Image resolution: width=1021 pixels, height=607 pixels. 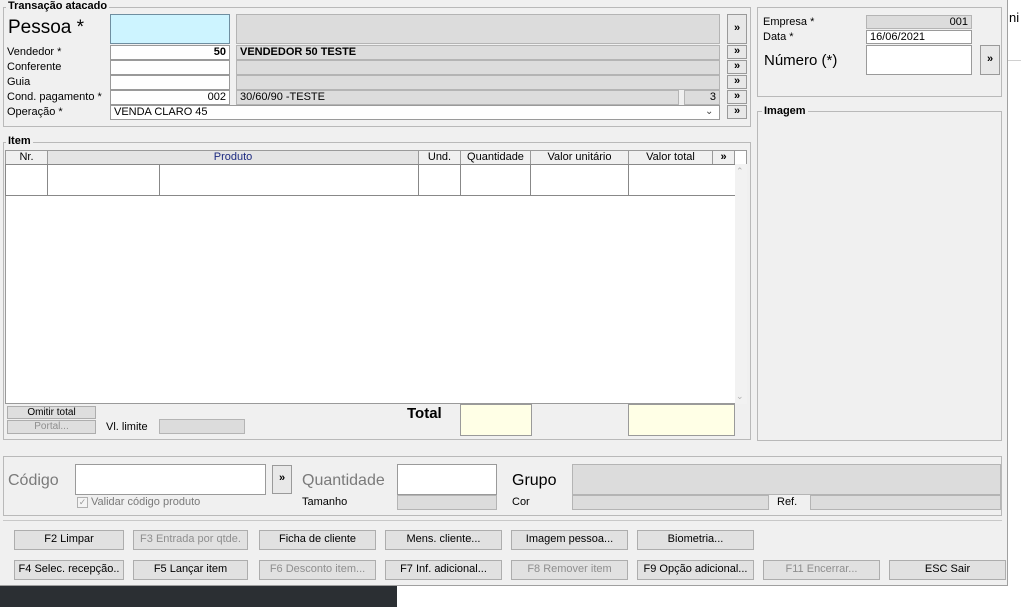 I want to click on col-header-nr: Nr., so click(x=26, y=157).